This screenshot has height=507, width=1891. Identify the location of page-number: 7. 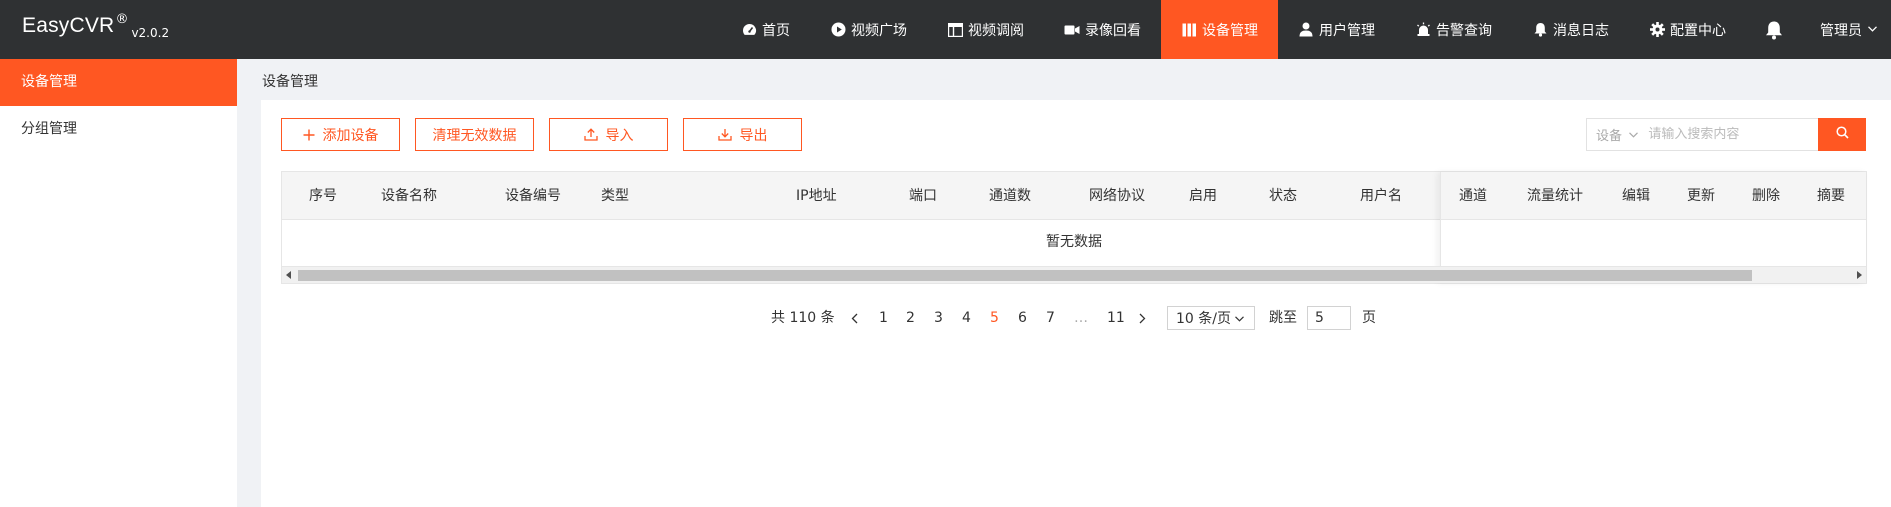
(1050, 318).